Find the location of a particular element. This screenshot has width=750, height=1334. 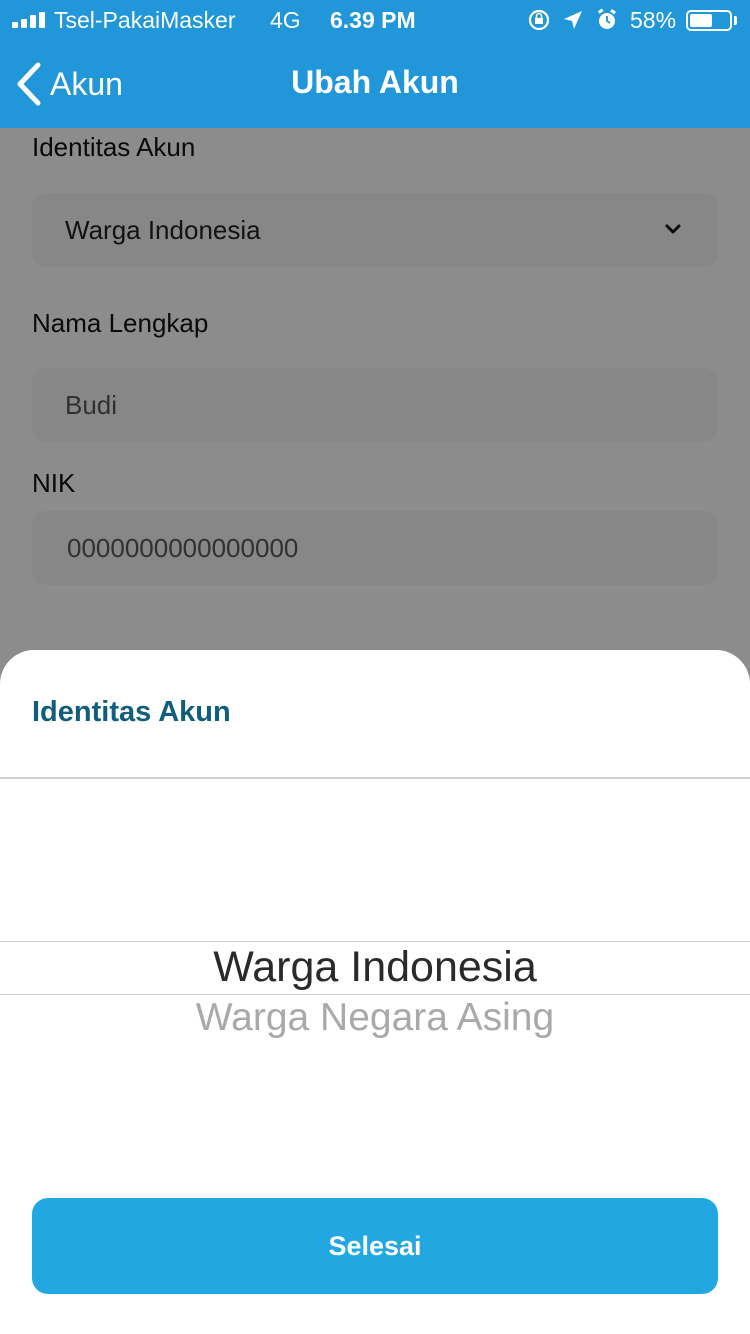

picker-selection-bottom-line is located at coordinates (375, 994).